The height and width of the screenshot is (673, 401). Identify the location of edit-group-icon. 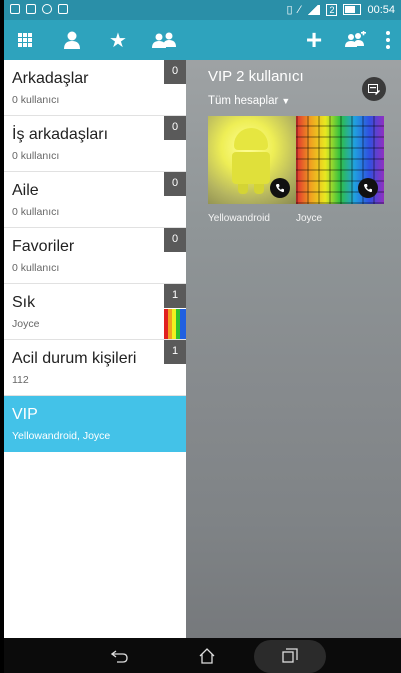
(374, 89).